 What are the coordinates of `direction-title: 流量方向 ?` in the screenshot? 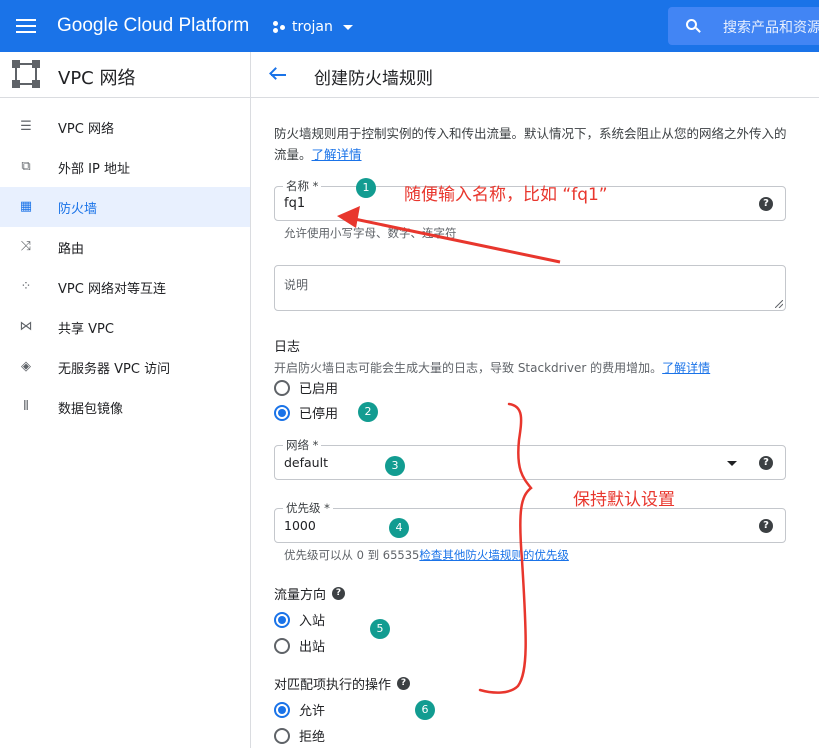 It's located at (310, 593).